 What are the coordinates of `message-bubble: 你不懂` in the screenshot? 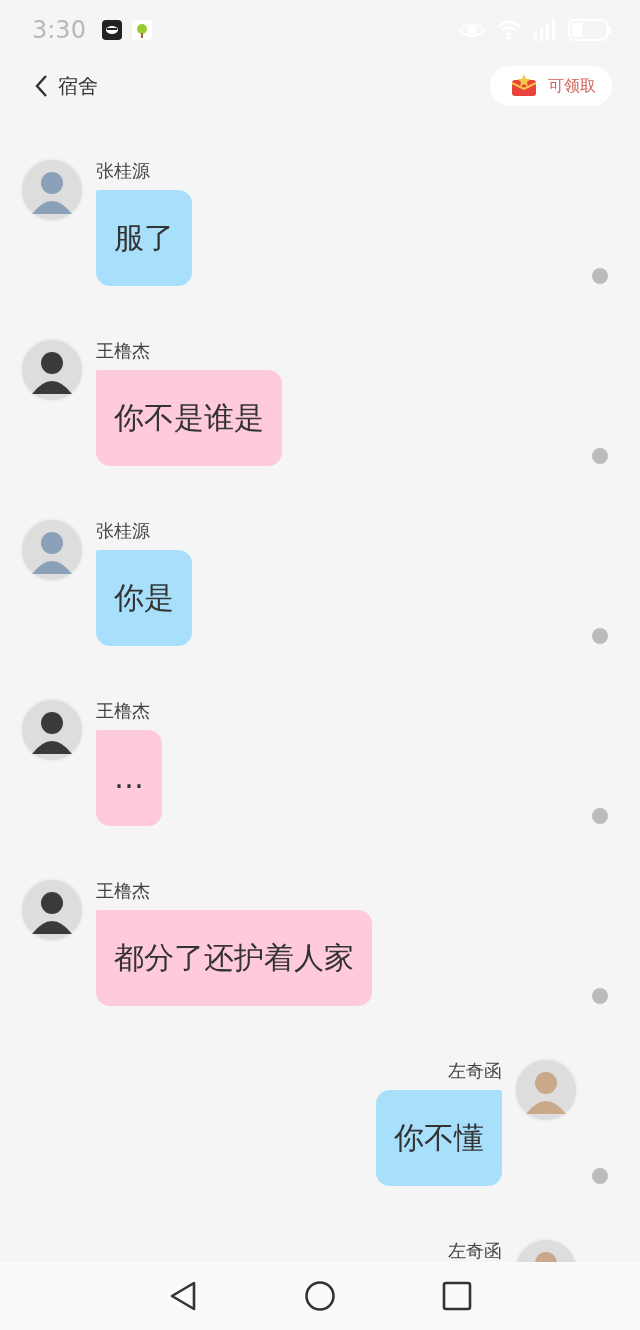 It's located at (439, 1138).